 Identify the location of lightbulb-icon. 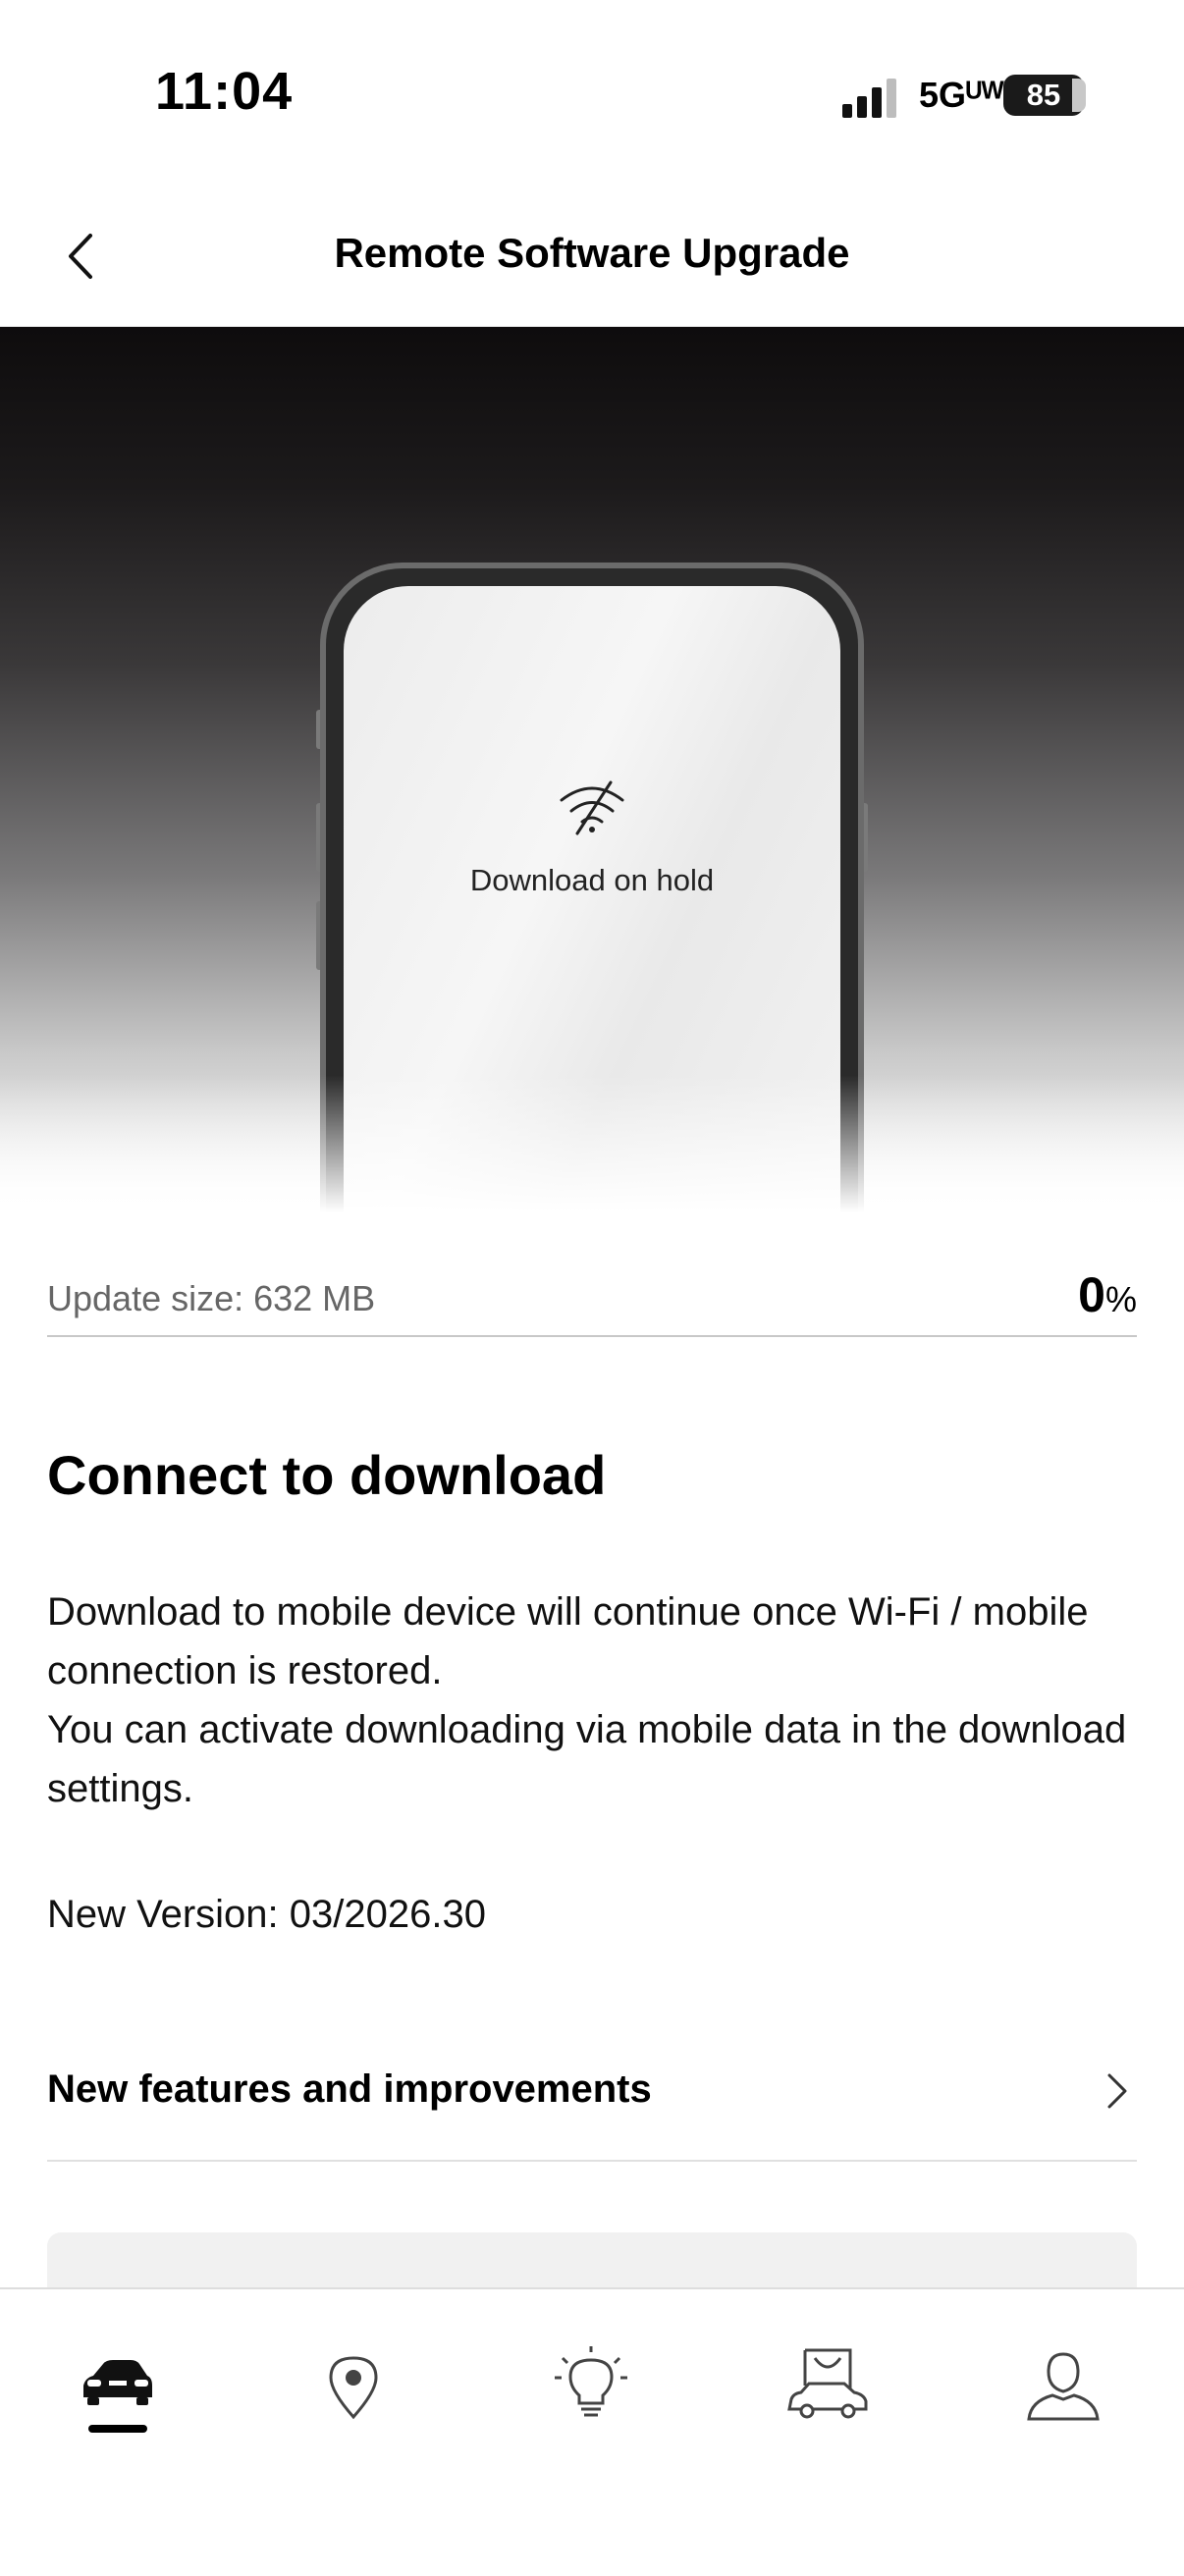
(591, 2381).